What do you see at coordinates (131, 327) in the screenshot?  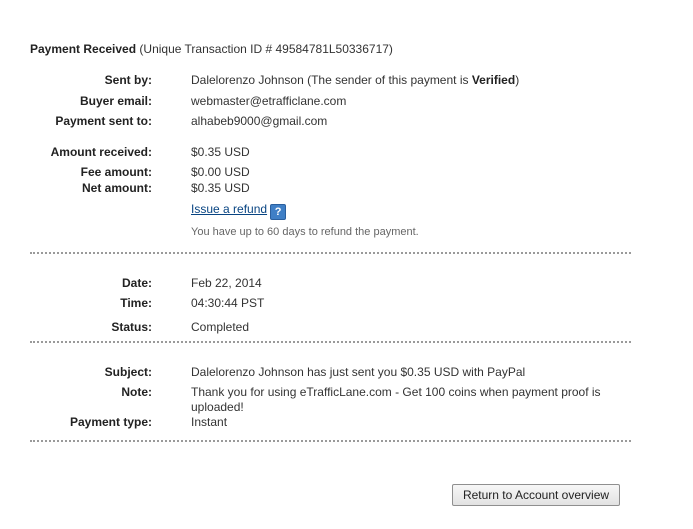 I see `status-label: Status:` at bounding box center [131, 327].